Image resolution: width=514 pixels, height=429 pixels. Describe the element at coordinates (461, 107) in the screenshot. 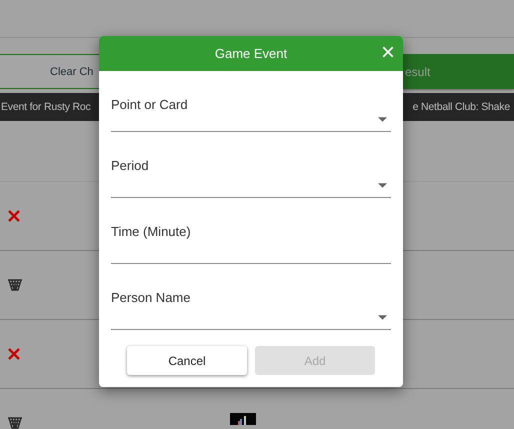

I see `banner-text: e Netball Club: Shake` at that location.